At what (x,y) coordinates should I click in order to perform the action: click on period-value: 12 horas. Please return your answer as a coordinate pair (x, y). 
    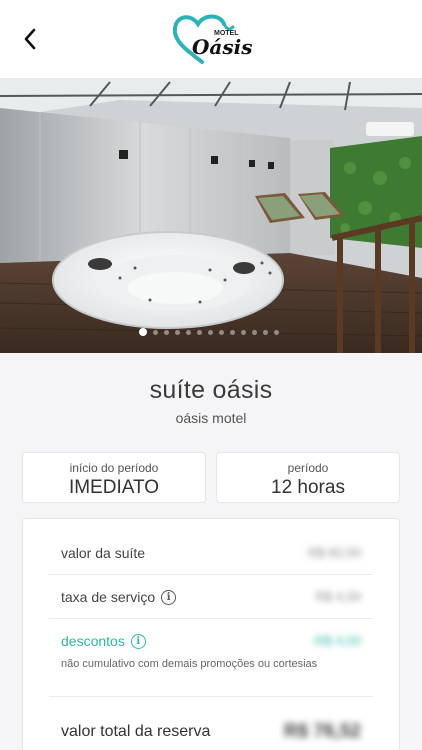
    Looking at the image, I should click on (308, 487).